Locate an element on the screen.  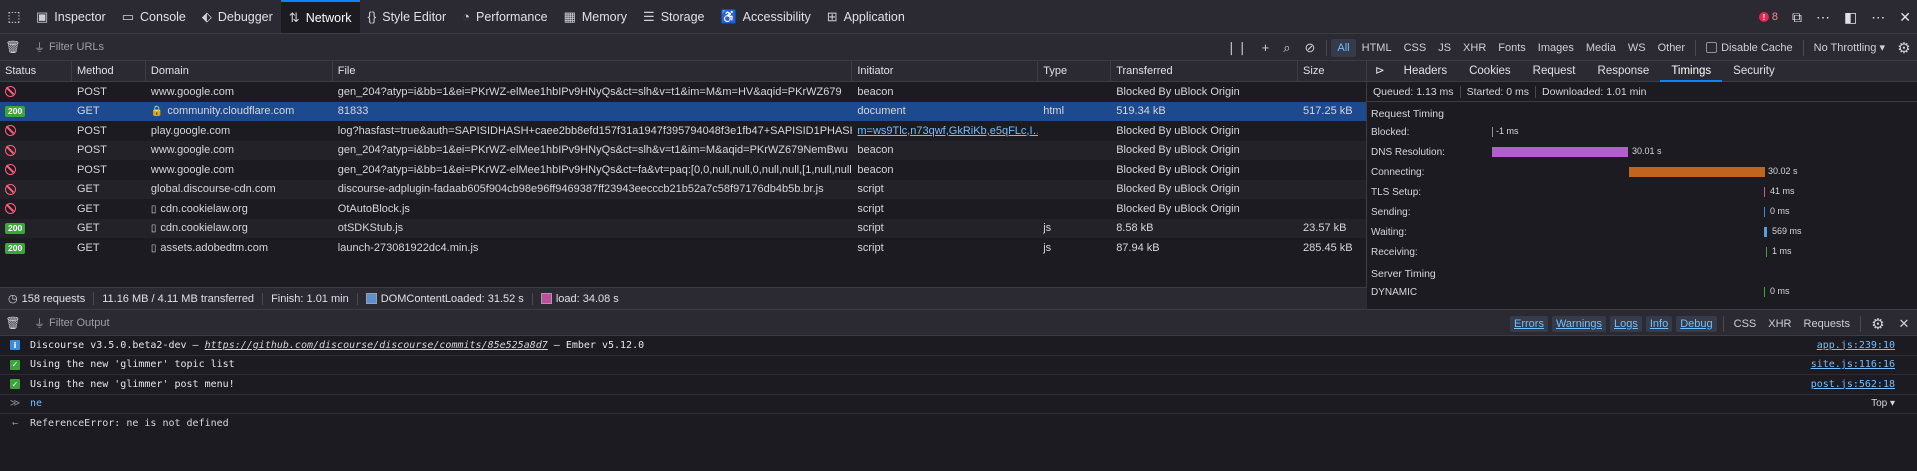
filter-other: Other is located at coordinates (1672, 48).